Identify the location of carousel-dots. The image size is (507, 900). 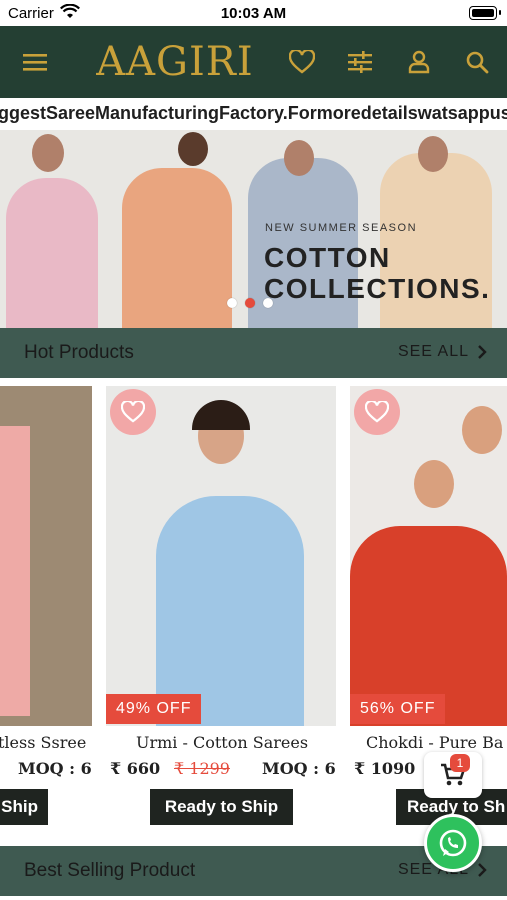
(250, 303).